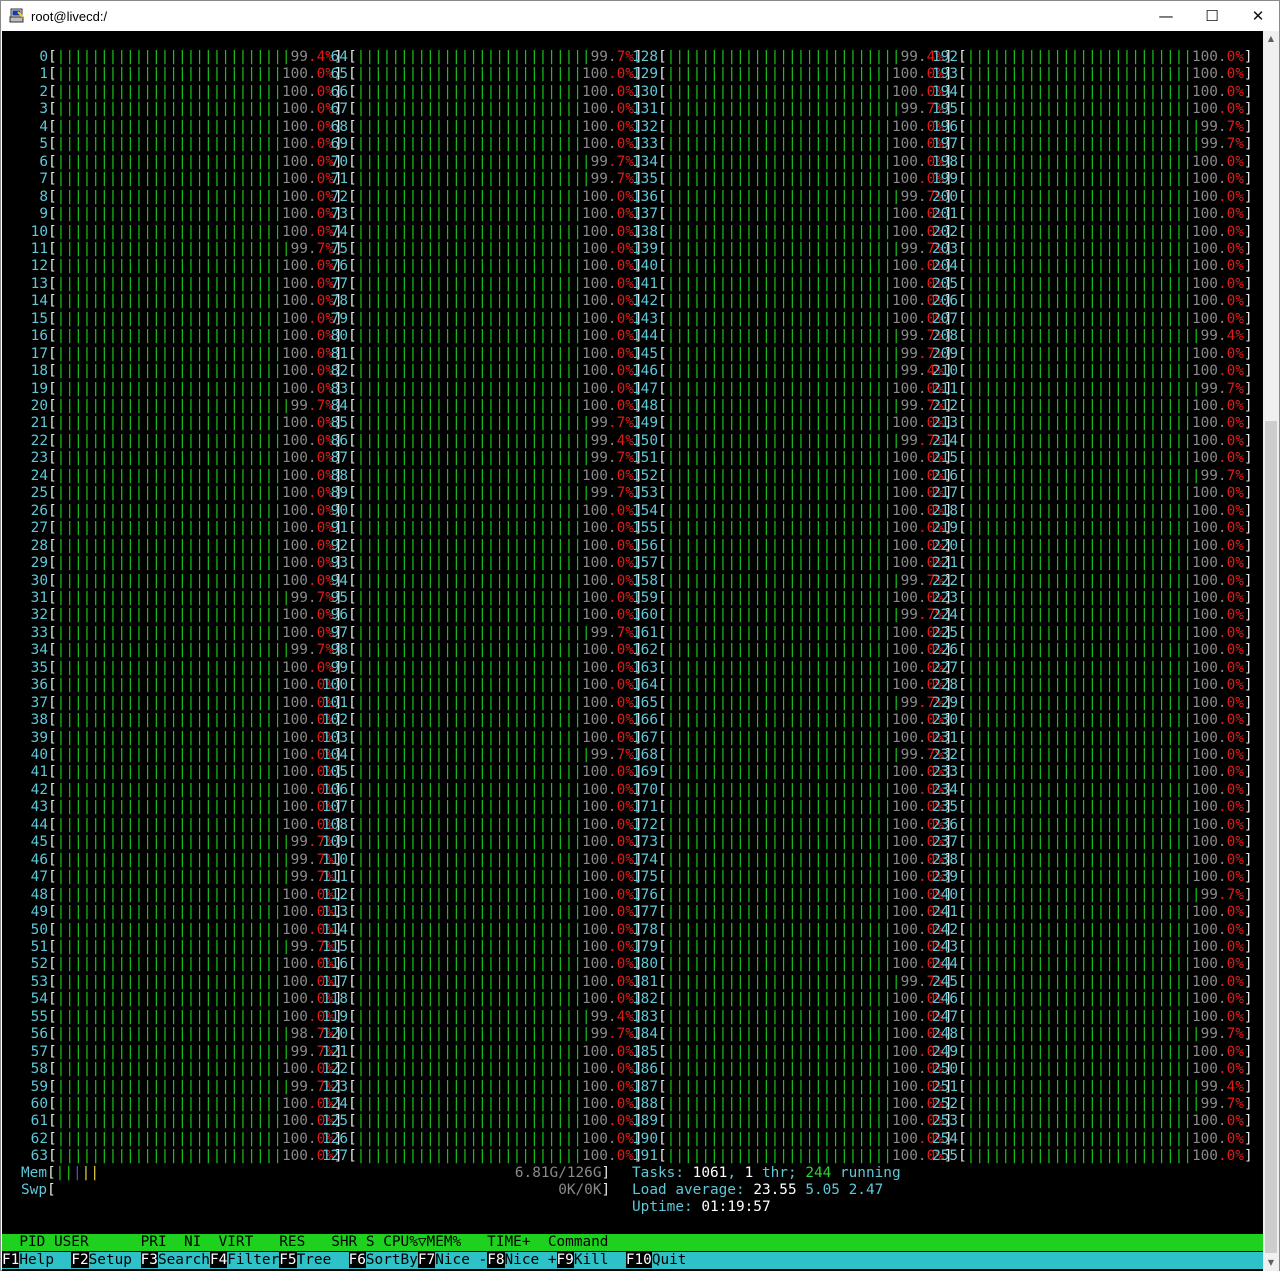  What do you see at coordinates (1271, 39) in the screenshot?
I see `scroll-up-icon: ▲` at bounding box center [1271, 39].